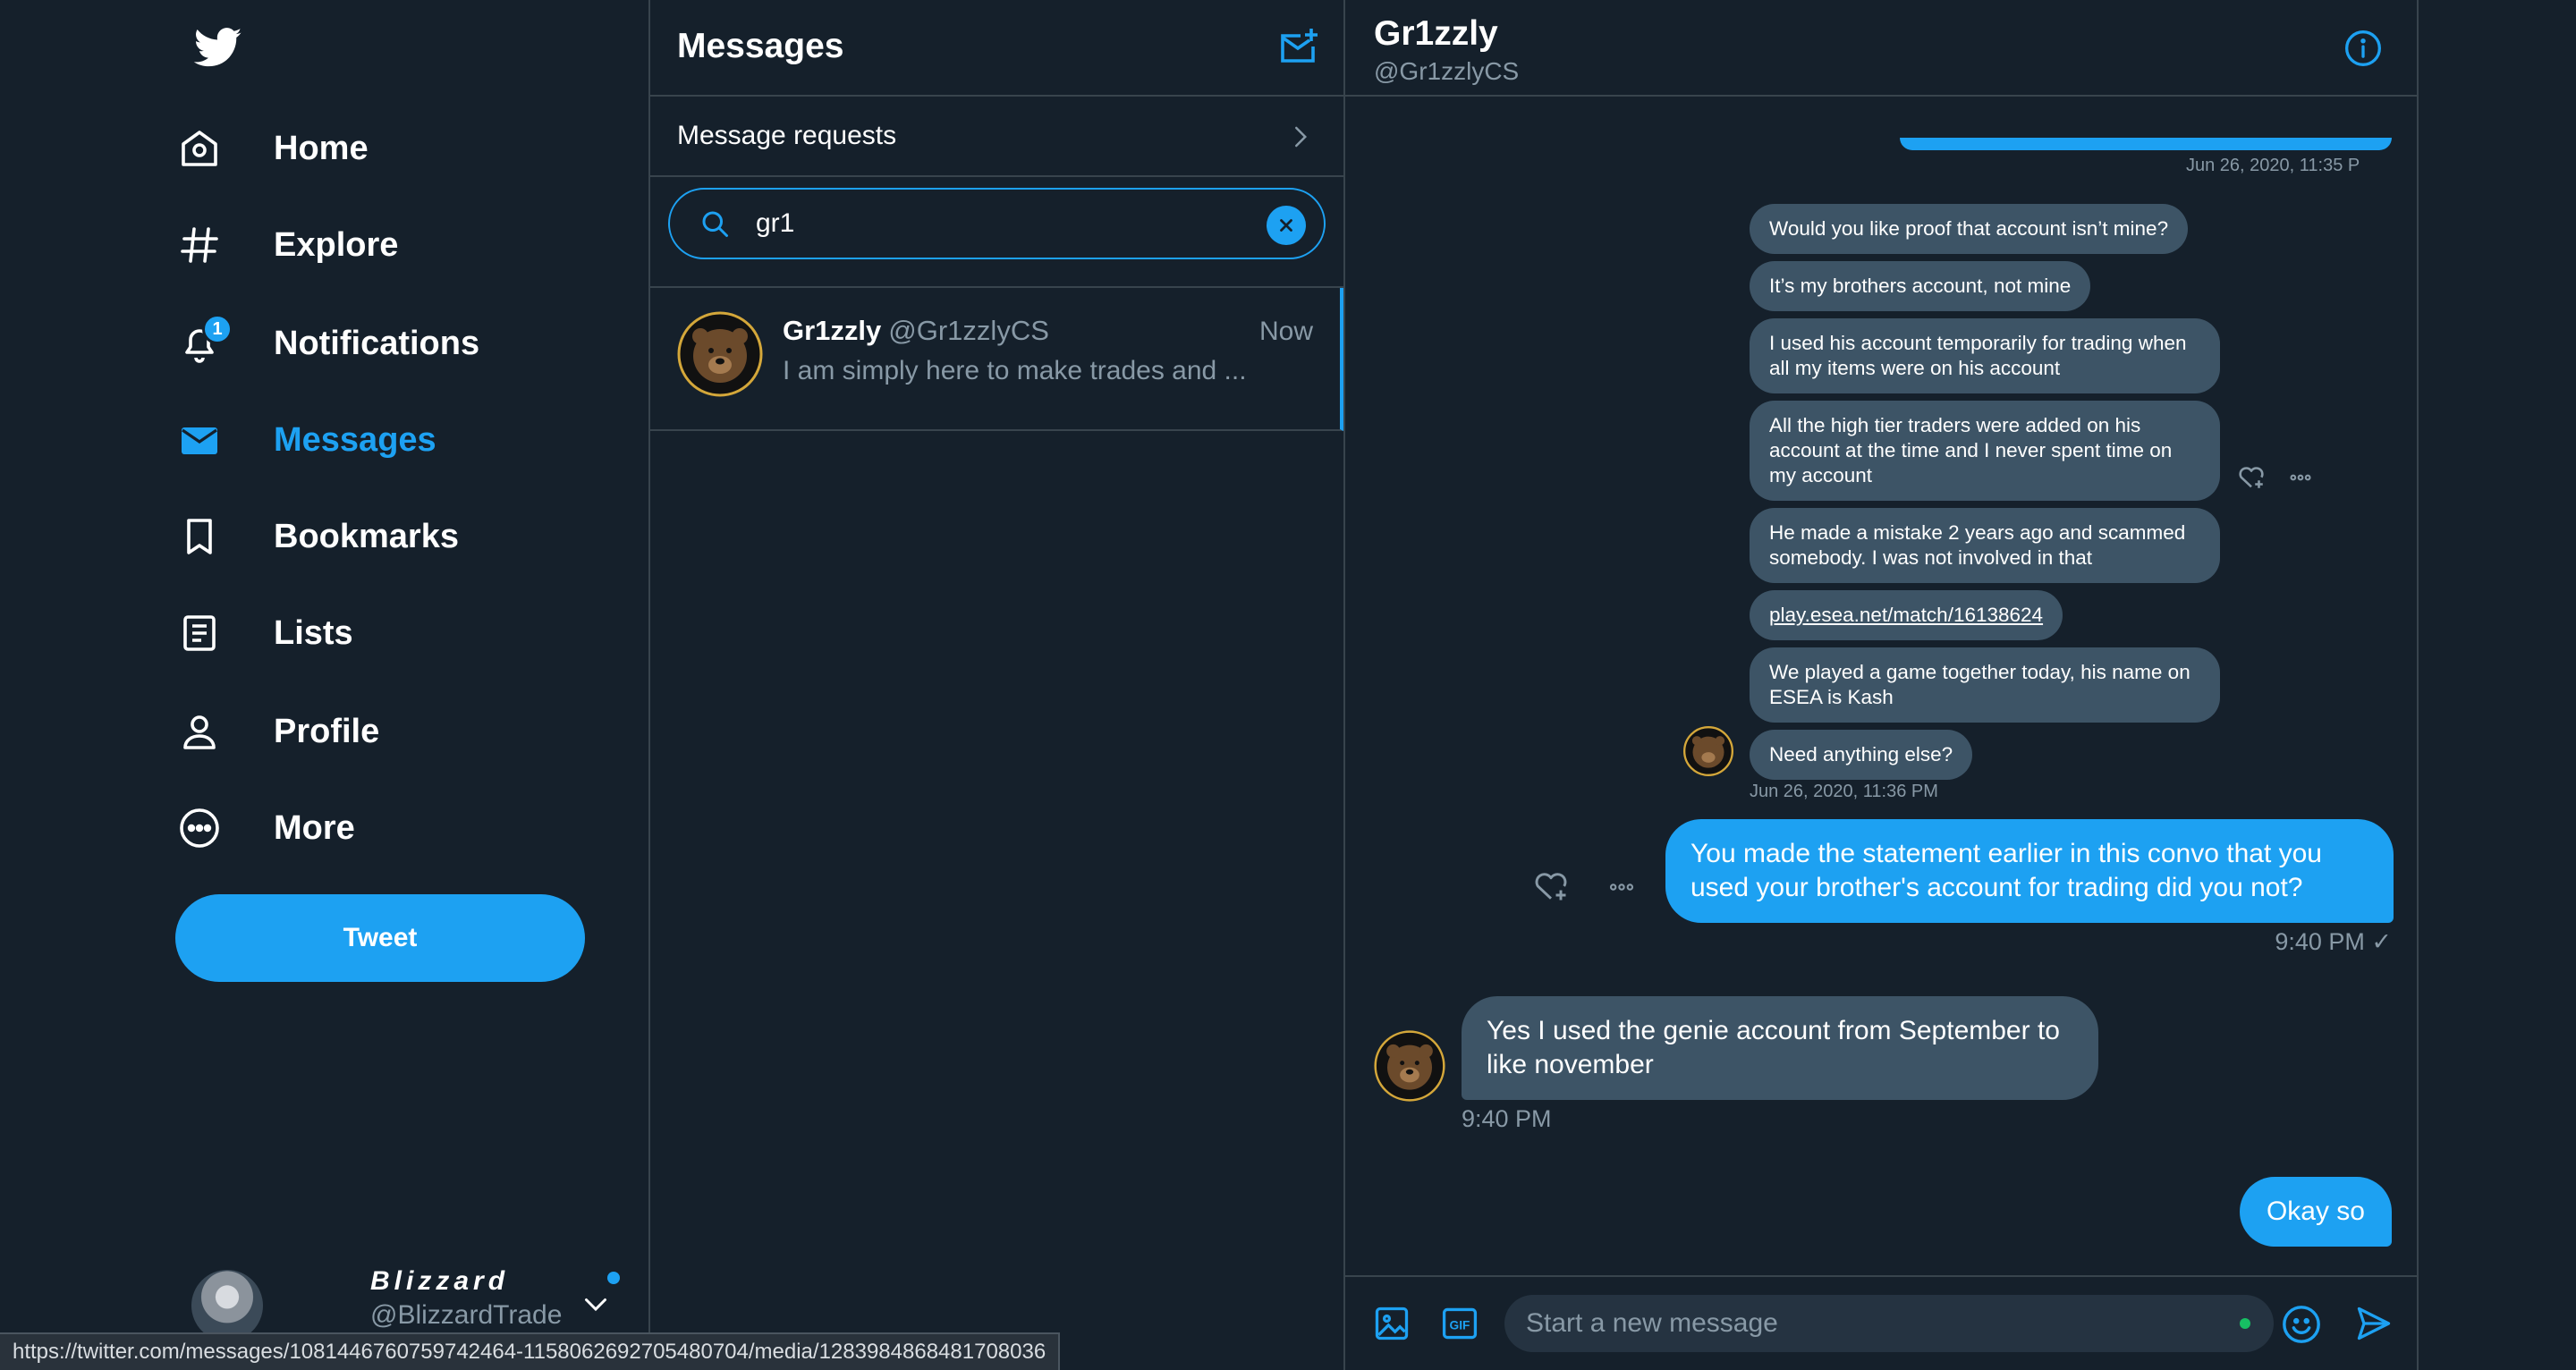  I want to click on list-icon, so click(199, 633).